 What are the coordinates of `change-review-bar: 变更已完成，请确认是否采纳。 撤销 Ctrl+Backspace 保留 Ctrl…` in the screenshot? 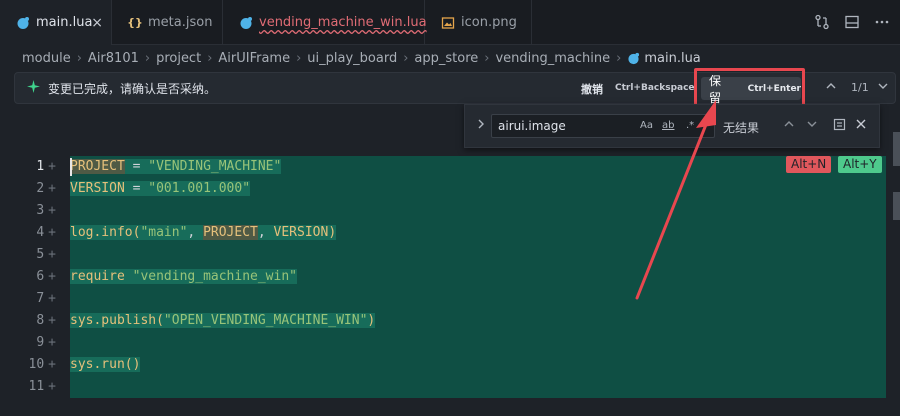 It's located at (455, 88).